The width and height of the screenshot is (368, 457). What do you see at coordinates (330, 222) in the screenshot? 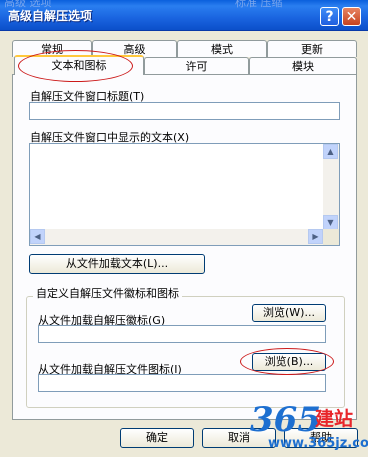
I see `scroll-down-icon: ▼` at bounding box center [330, 222].